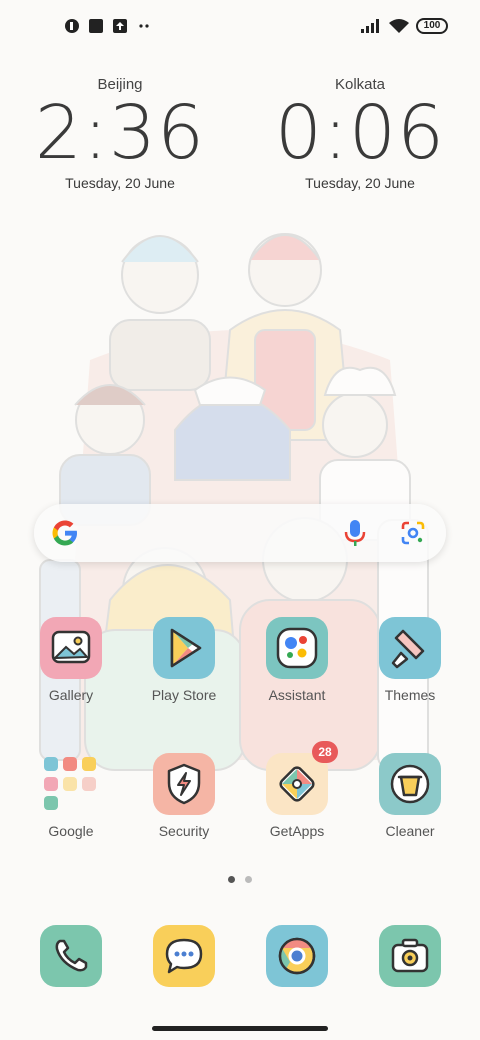 The width and height of the screenshot is (480, 1040). What do you see at coordinates (355, 533) in the screenshot?
I see `microphone-icon` at bounding box center [355, 533].